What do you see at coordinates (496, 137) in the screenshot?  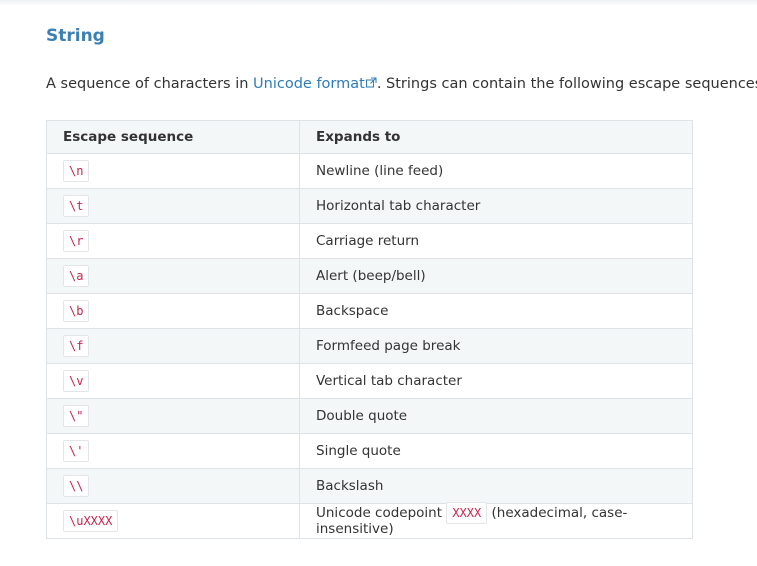 I see `column-header-expands-to: Expands to` at bounding box center [496, 137].